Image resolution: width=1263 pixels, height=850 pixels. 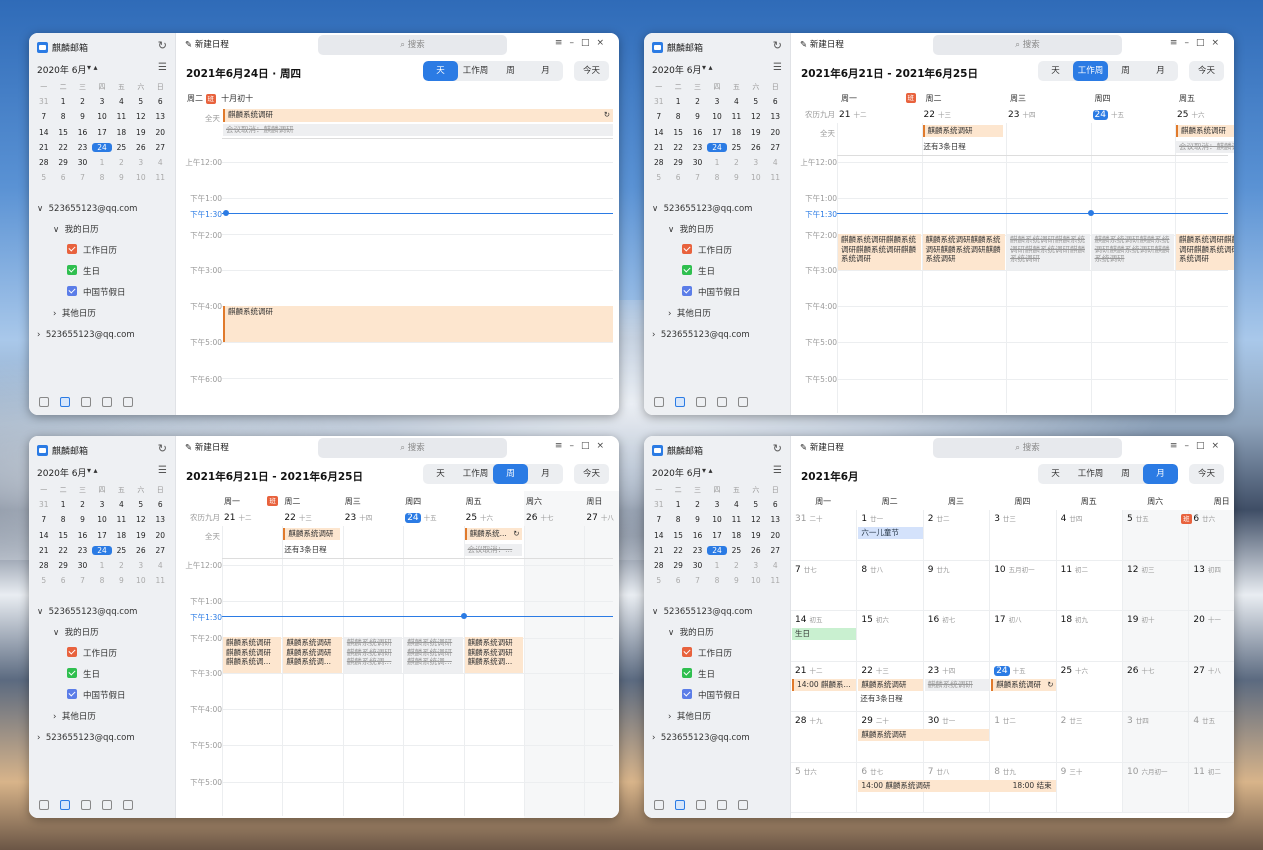 What do you see at coordinates (775, 519) in the screenshot?
I see `mini-day: 13` at bounding box center [775, 519].